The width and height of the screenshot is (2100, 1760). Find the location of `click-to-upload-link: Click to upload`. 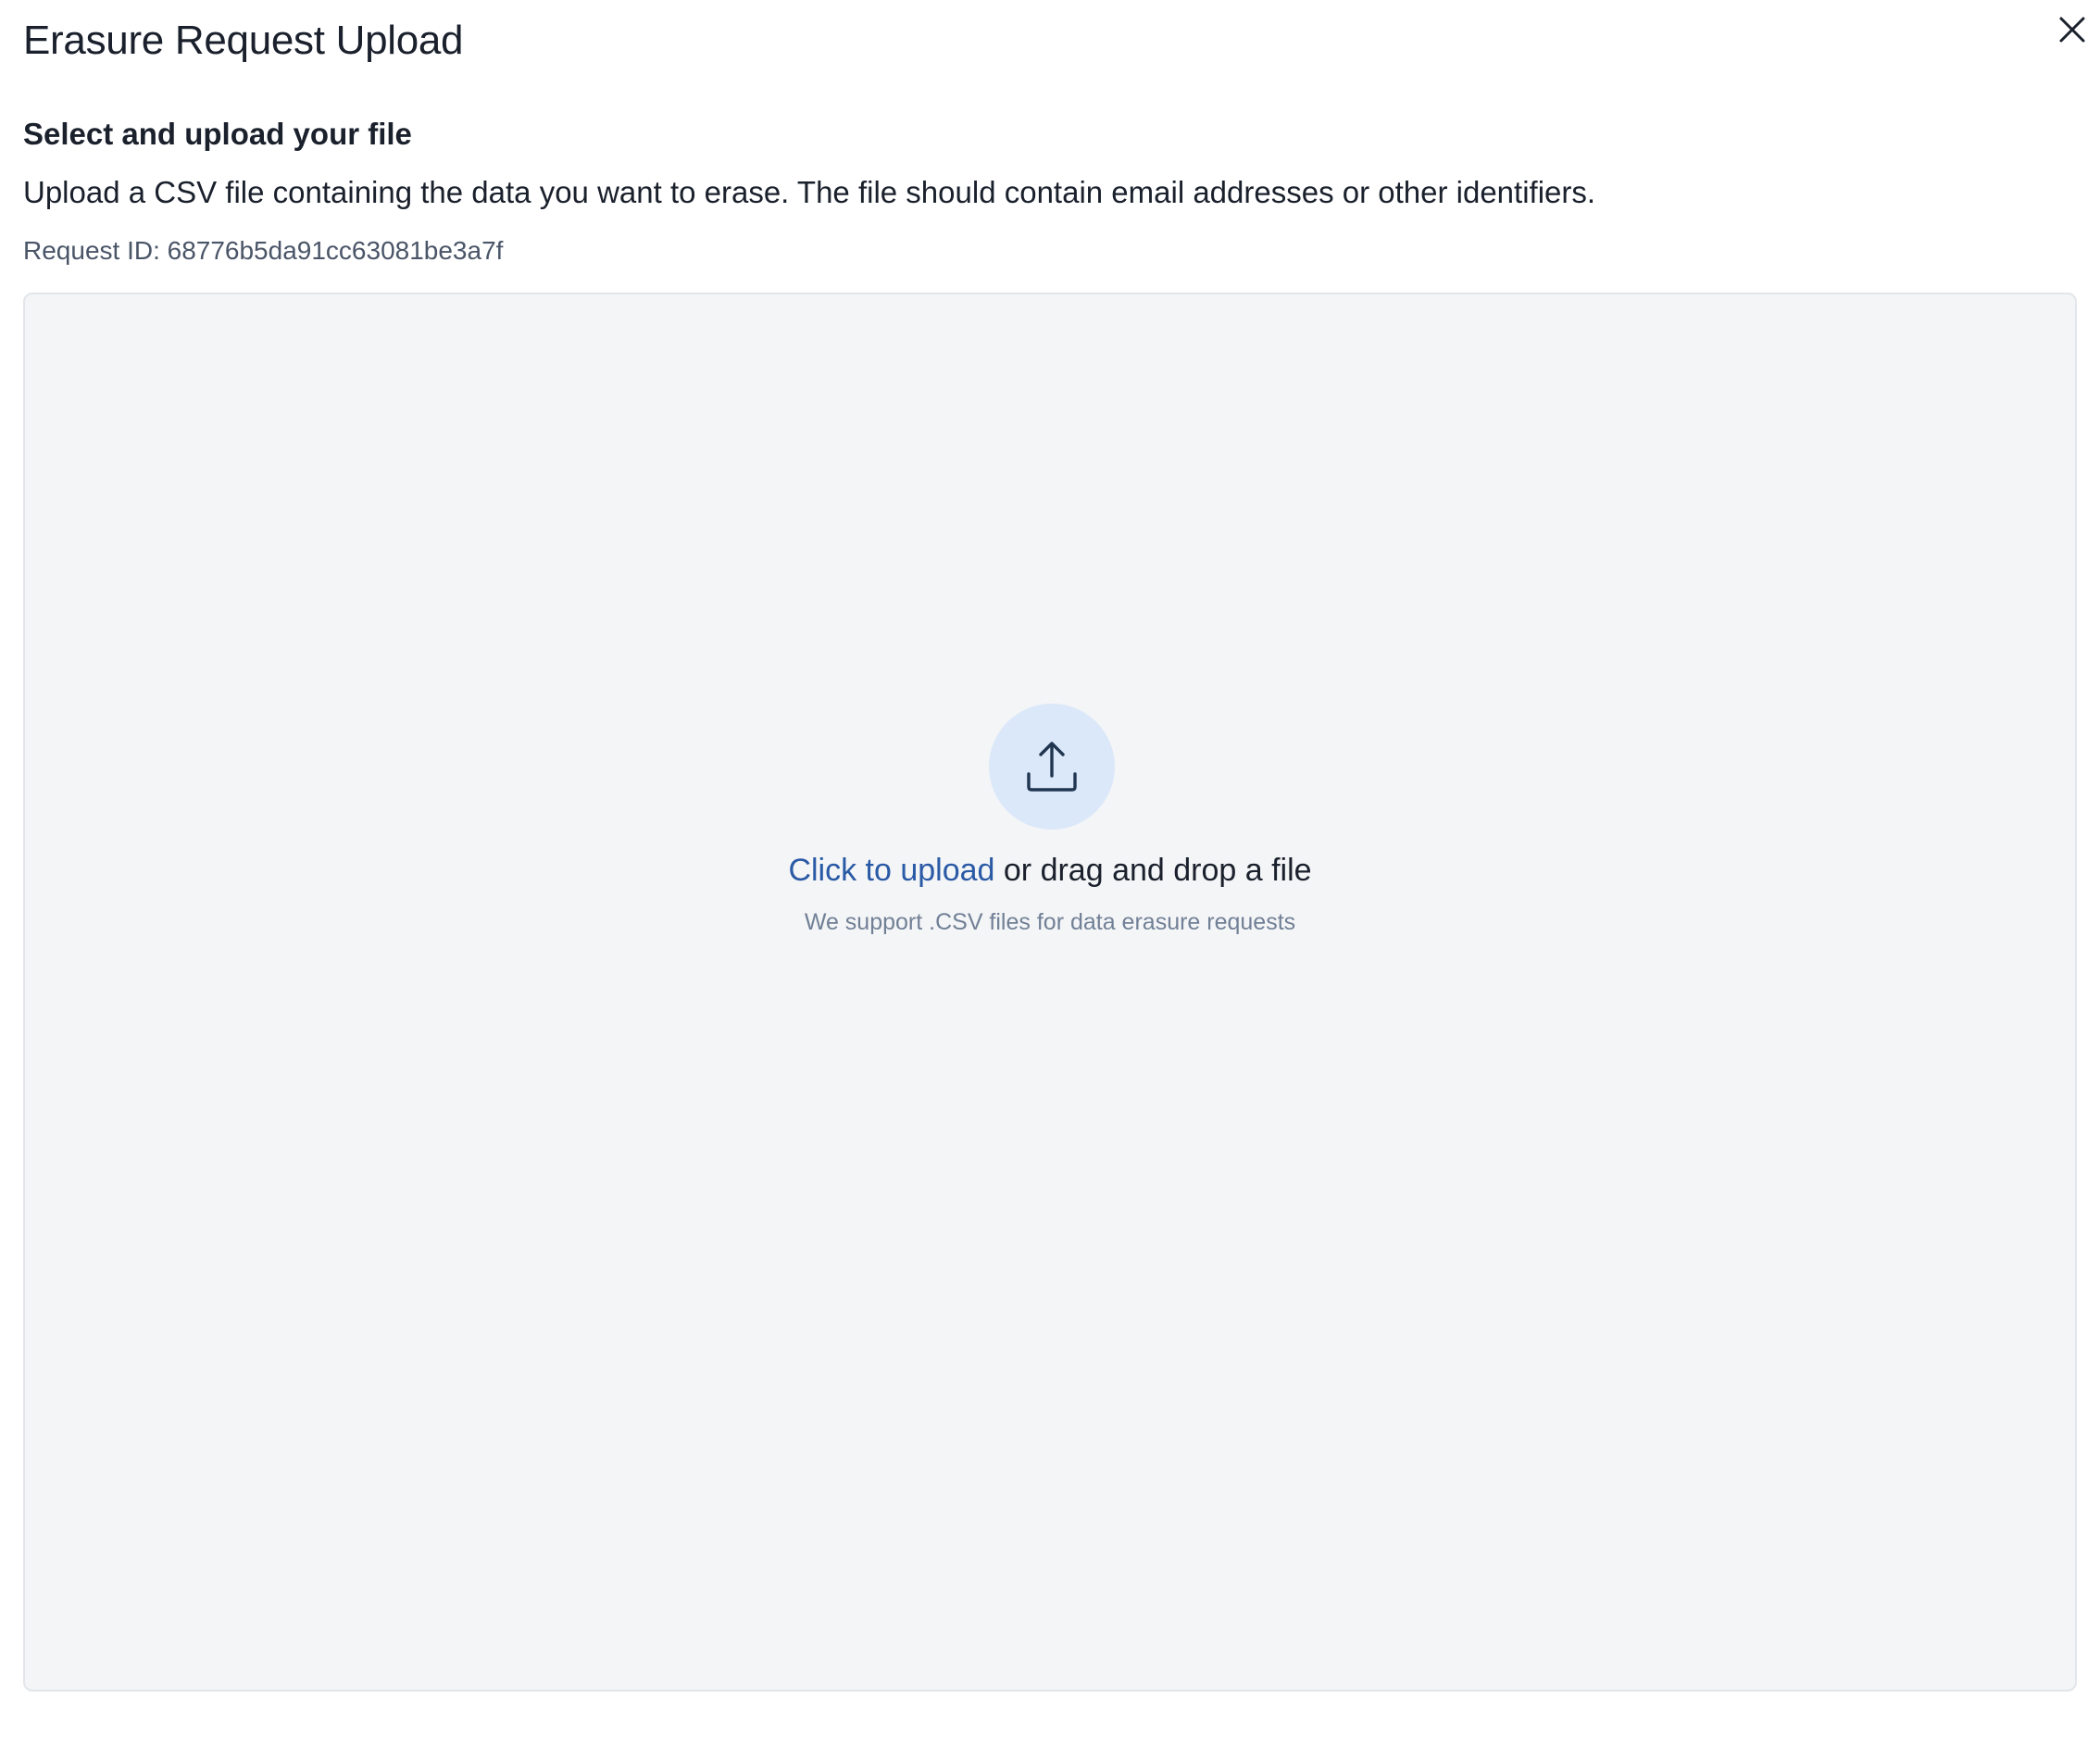

click-to-upload-link: Click to upload is located at coordinates (891, 870).